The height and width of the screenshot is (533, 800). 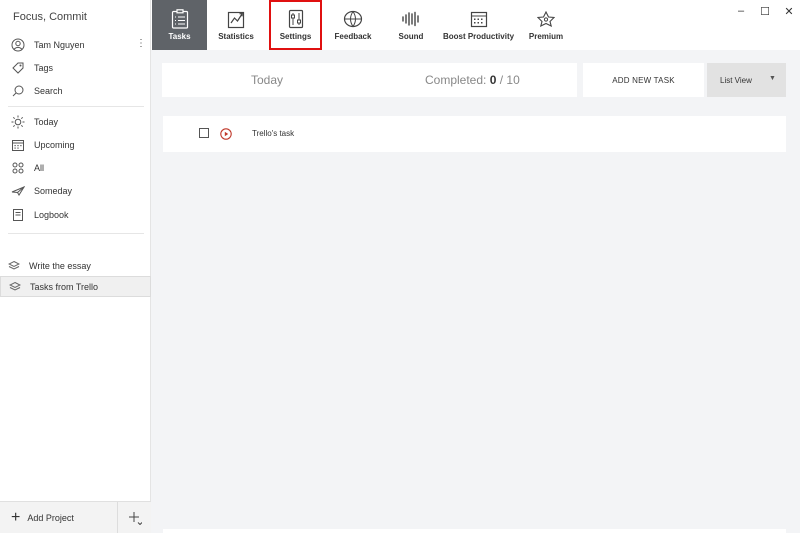 What do you see at coordinates (75, 91) in the screenshot?
I see `sidebar-item-search: Search` at bounding box center [75, 91].